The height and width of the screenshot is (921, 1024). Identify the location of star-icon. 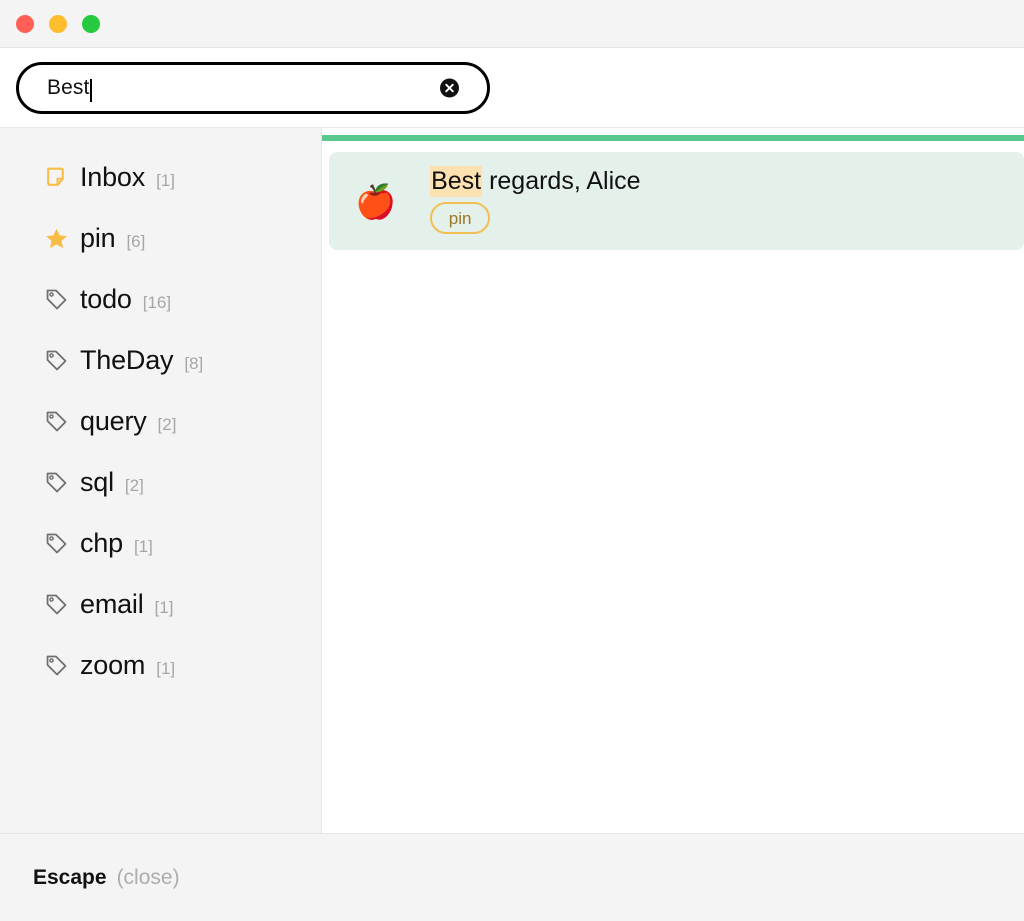
(56, 238).